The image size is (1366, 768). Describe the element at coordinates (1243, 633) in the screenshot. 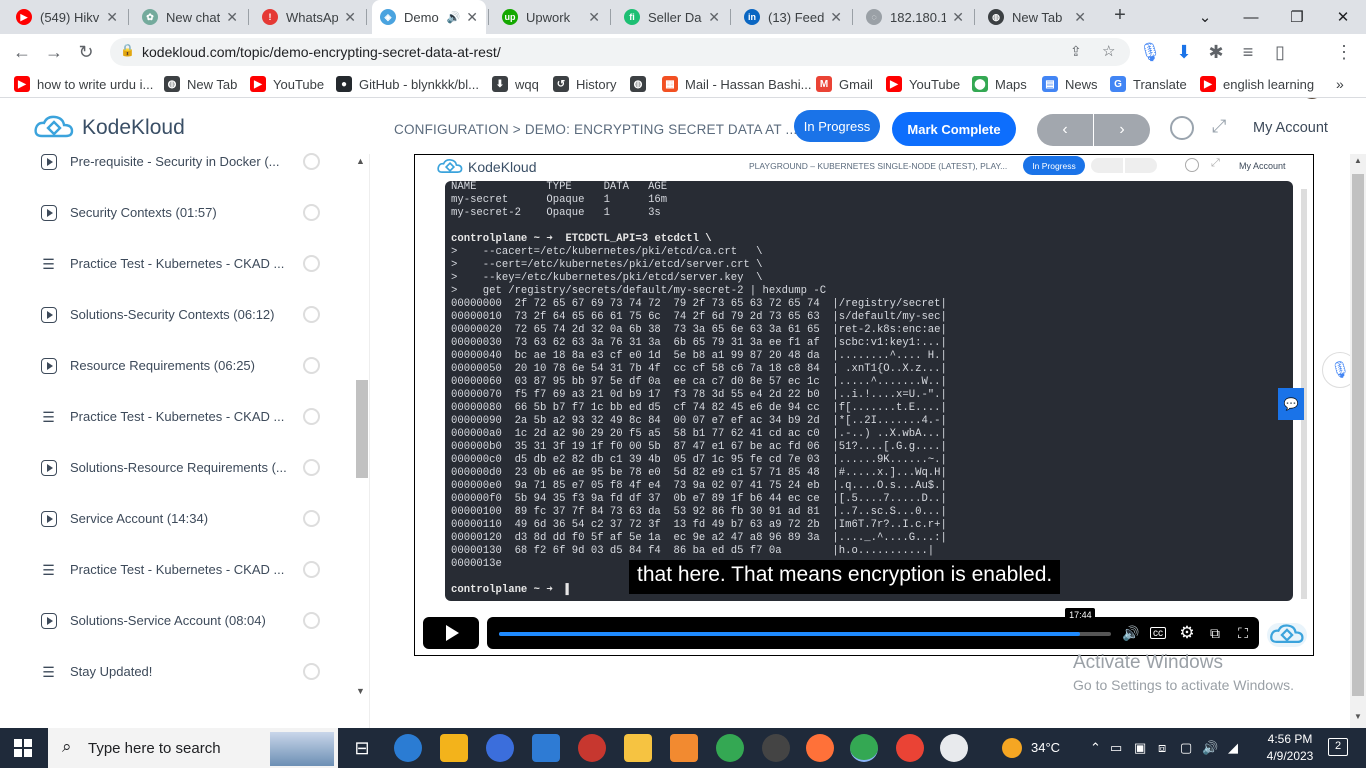

I see `video-fullscreen-icon: ⛶` at that location.